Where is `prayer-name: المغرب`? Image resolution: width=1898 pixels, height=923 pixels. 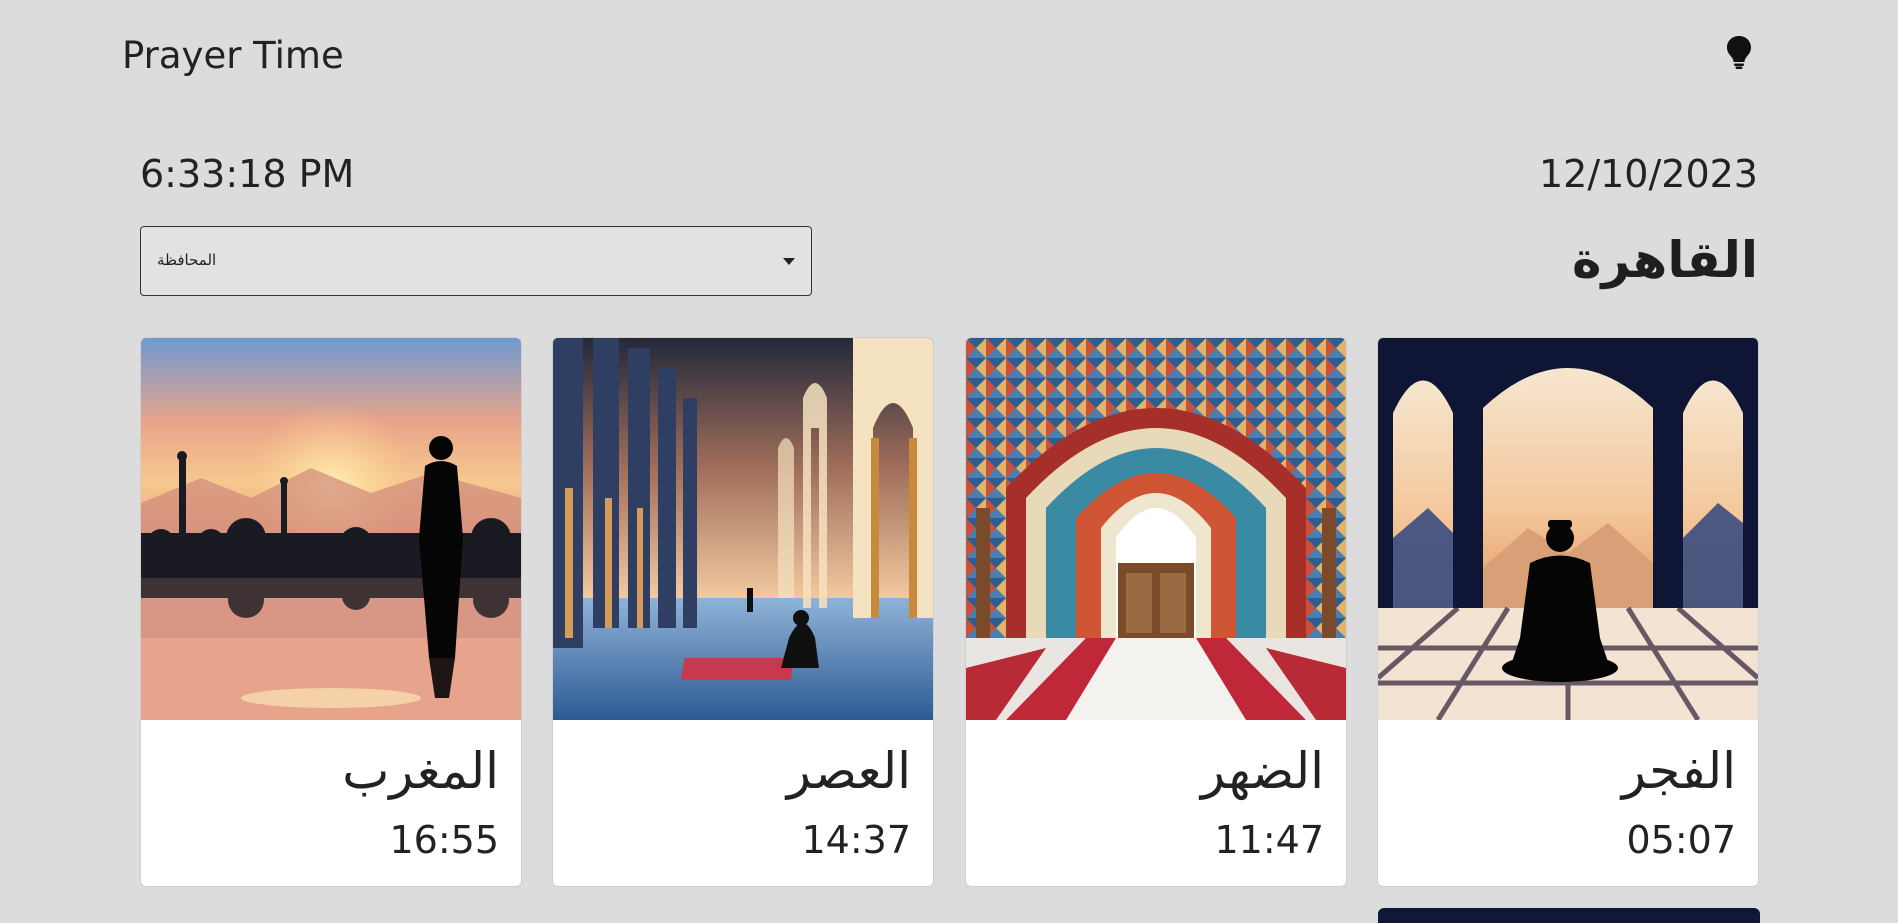 prayer-name: المغرب is located at coordinates (420, 771).